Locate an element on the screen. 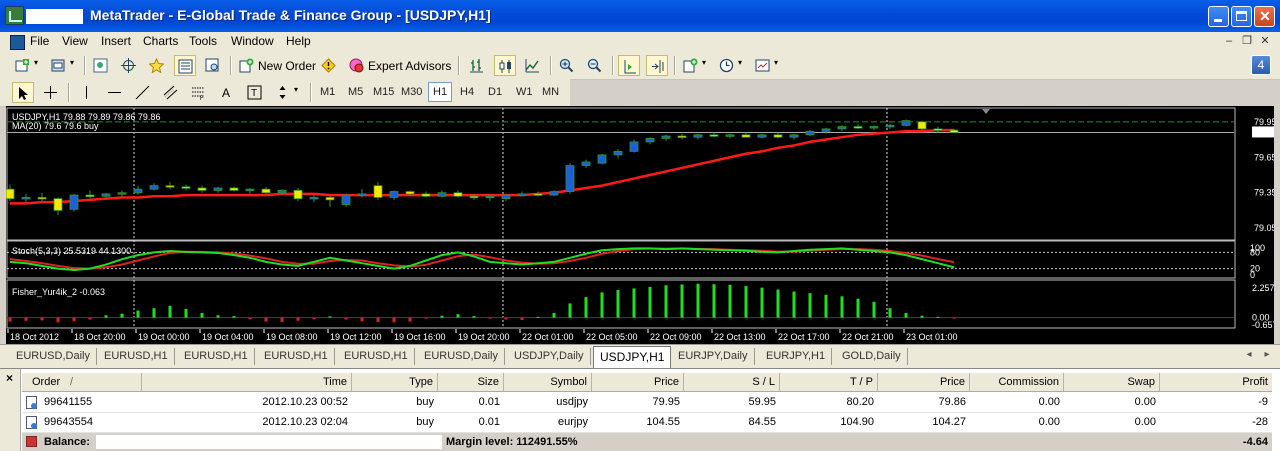 The width and height of the screenshot is (1280, 451). arrows-tool: ▾ is located at coordinates (288, 92).